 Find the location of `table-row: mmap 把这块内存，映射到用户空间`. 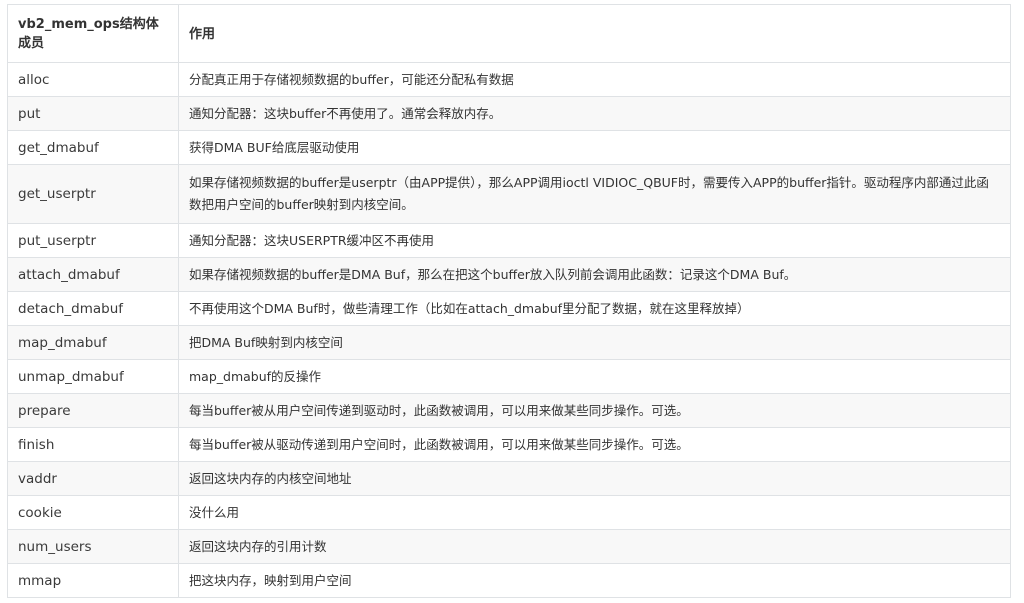

table-row: mmap 把这块内存，映射到用户空间 is located at coordinates (509, 580).